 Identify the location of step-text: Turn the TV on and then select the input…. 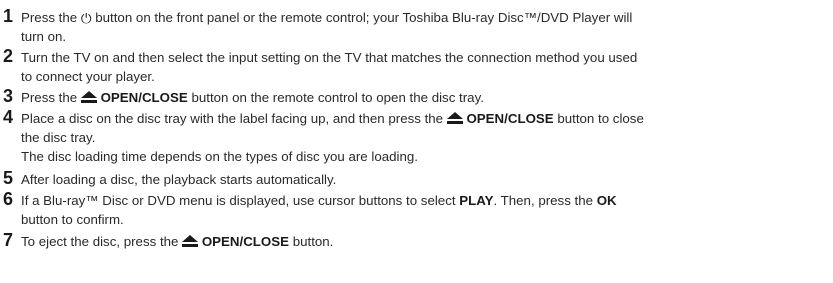
(423, 67).